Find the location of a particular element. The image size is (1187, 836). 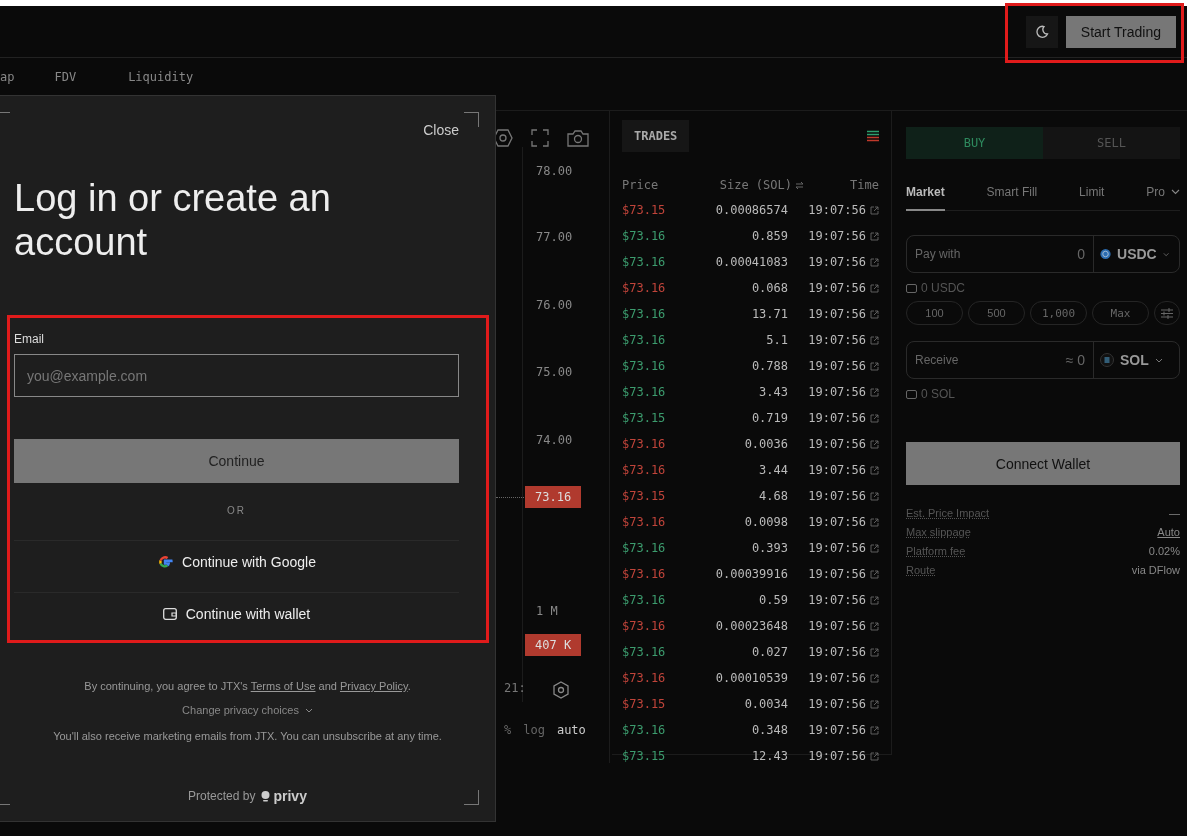

privacy-policy-link: Privacy Policy is located at coordinates (373, 686).